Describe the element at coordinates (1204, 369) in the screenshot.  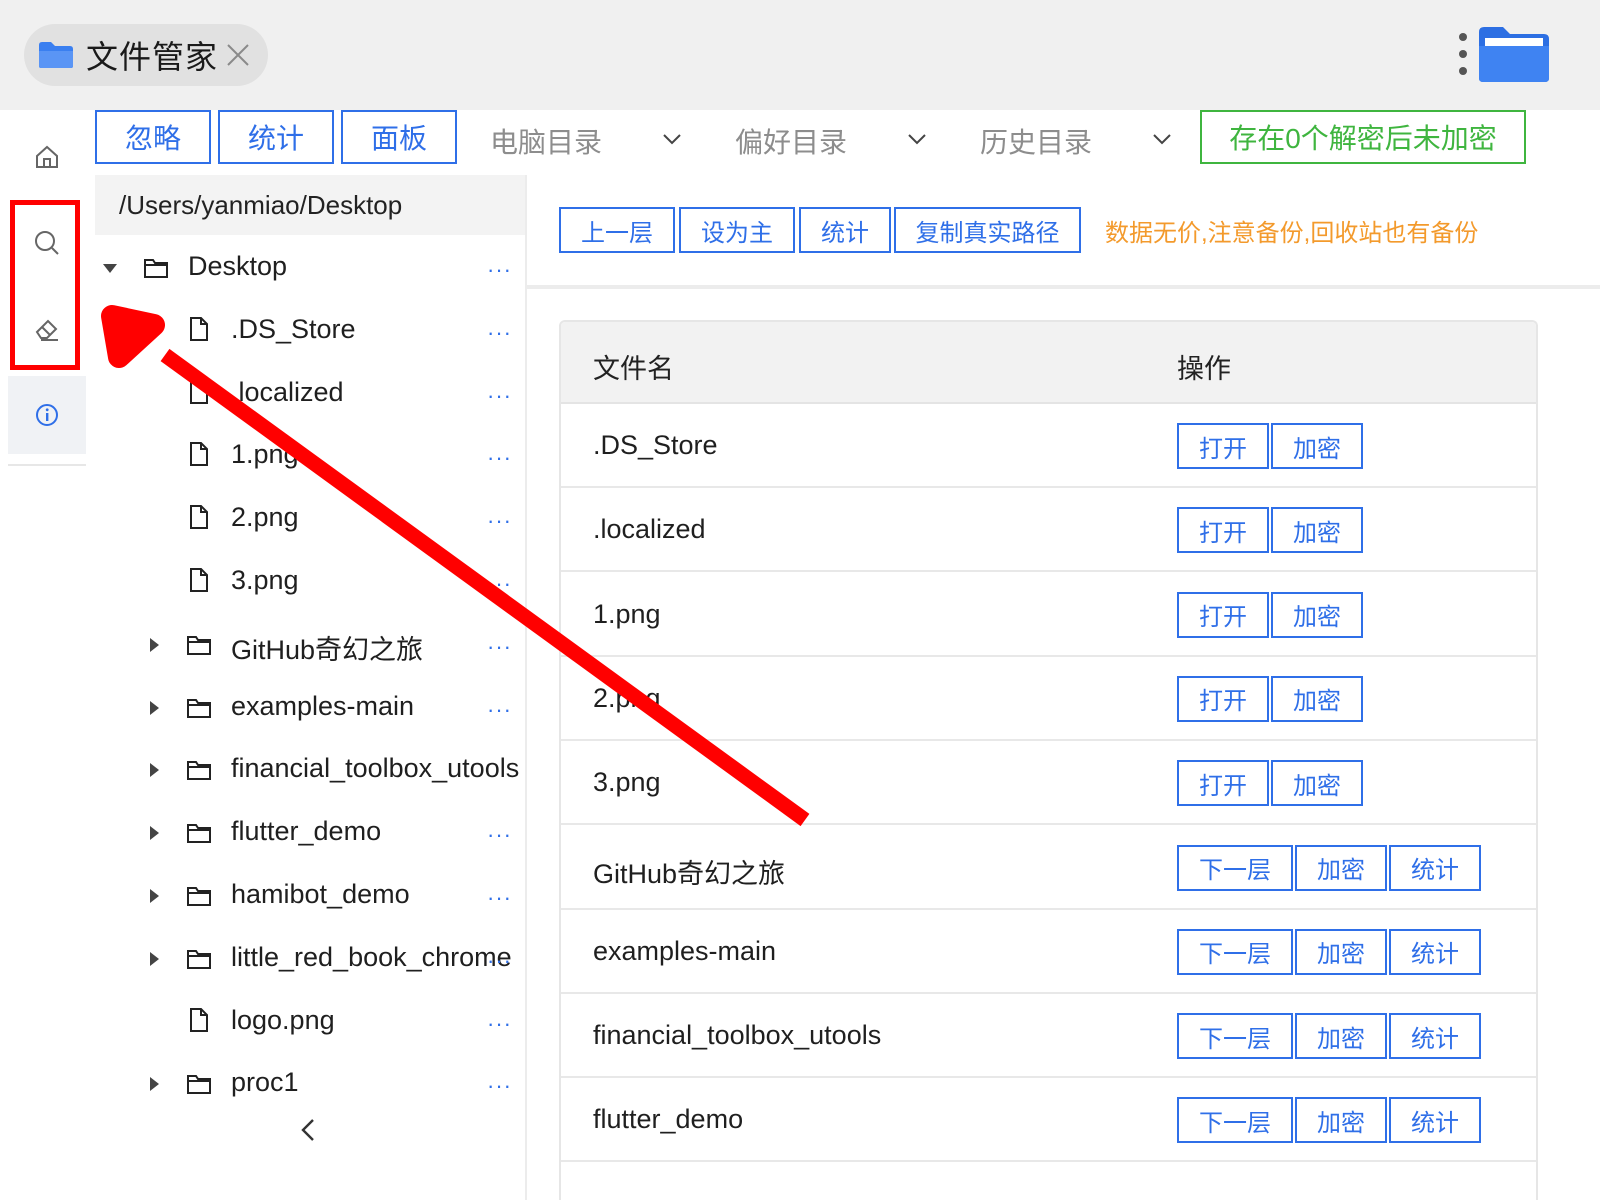
I see `column-header-actions: 操作` at that location.